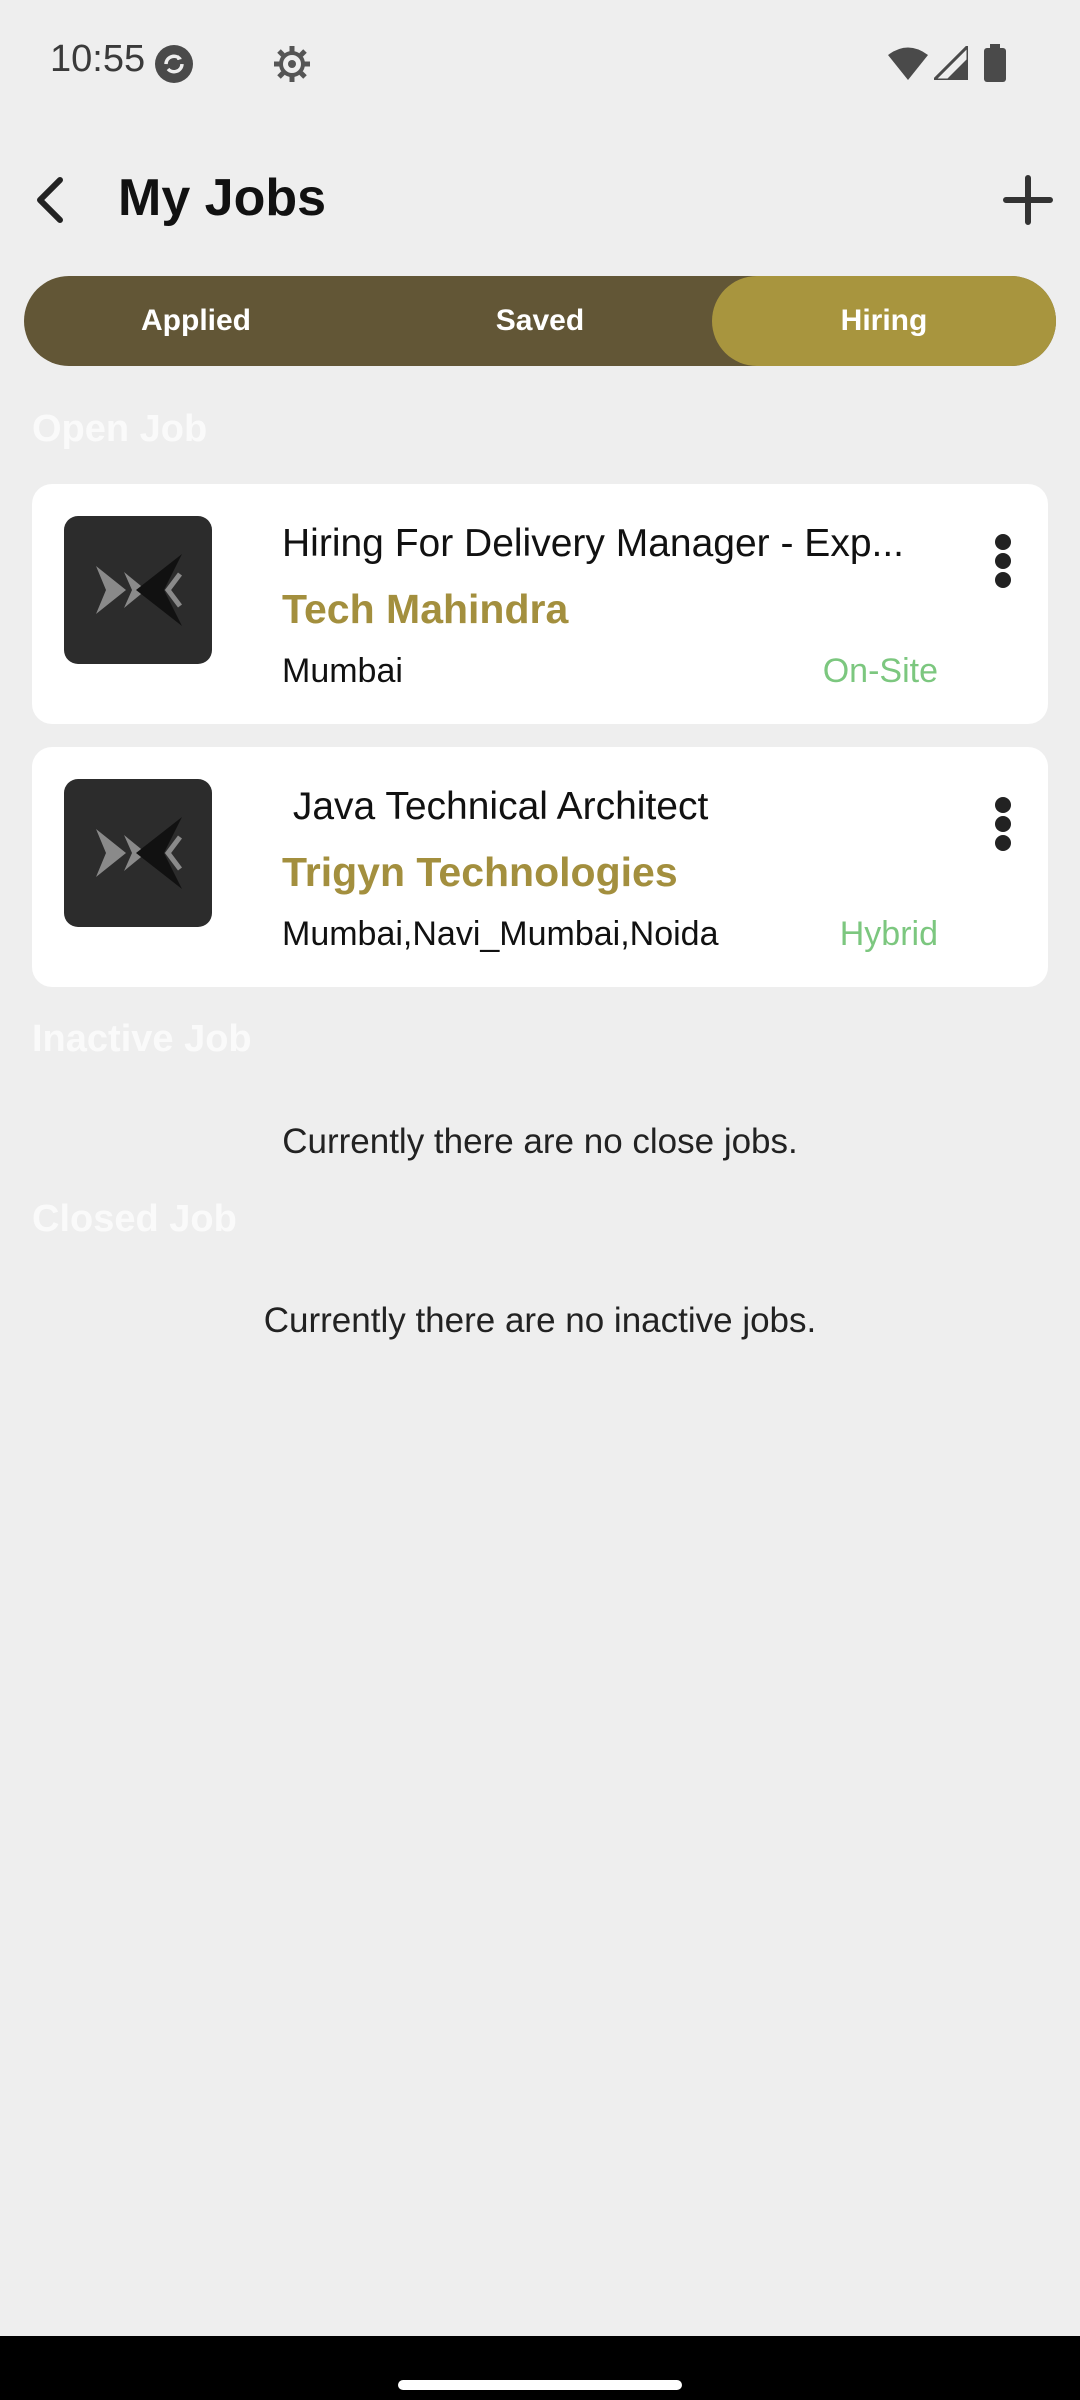  What do you see at coordinates (52, 200) in the screenshot?
I see `back-arrow-icon` at bounding box center [52, 200].